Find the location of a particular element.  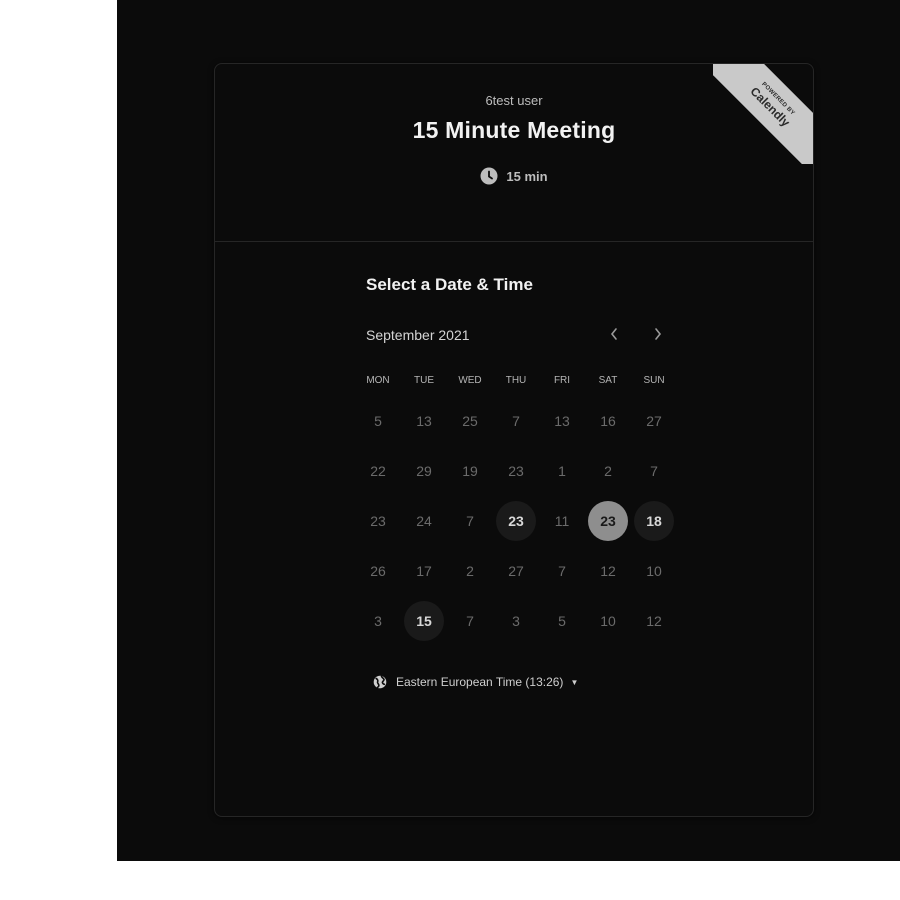

calendar-day: 19 is located at coordinates (470, 471).